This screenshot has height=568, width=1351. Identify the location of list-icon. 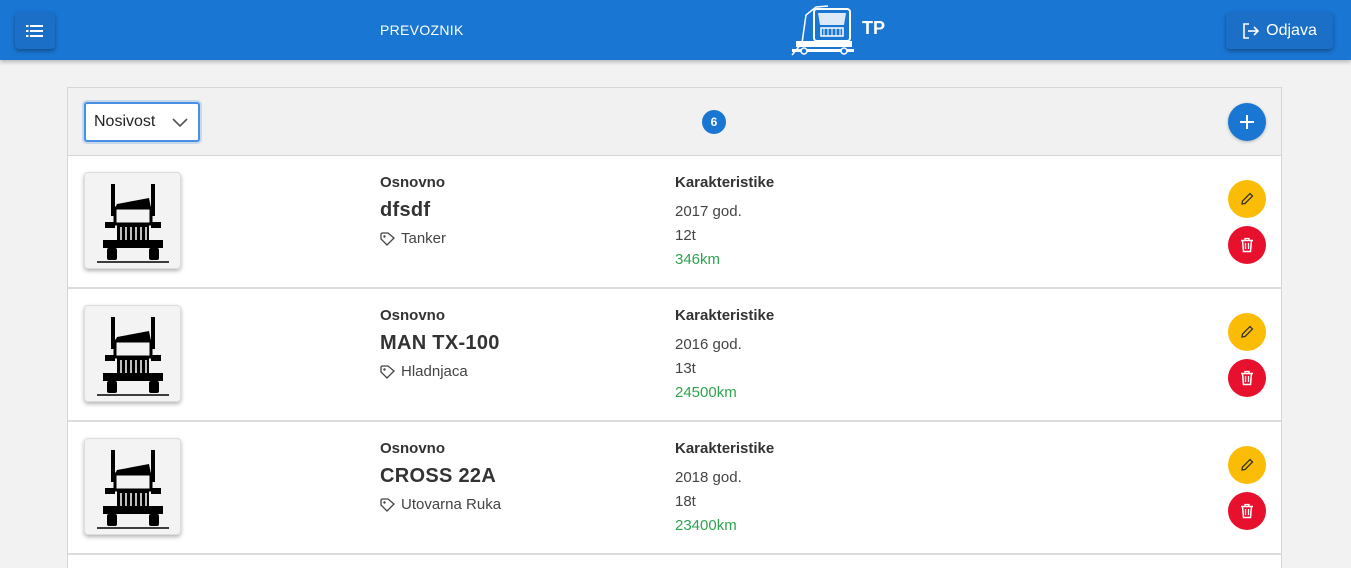
(34, 30).